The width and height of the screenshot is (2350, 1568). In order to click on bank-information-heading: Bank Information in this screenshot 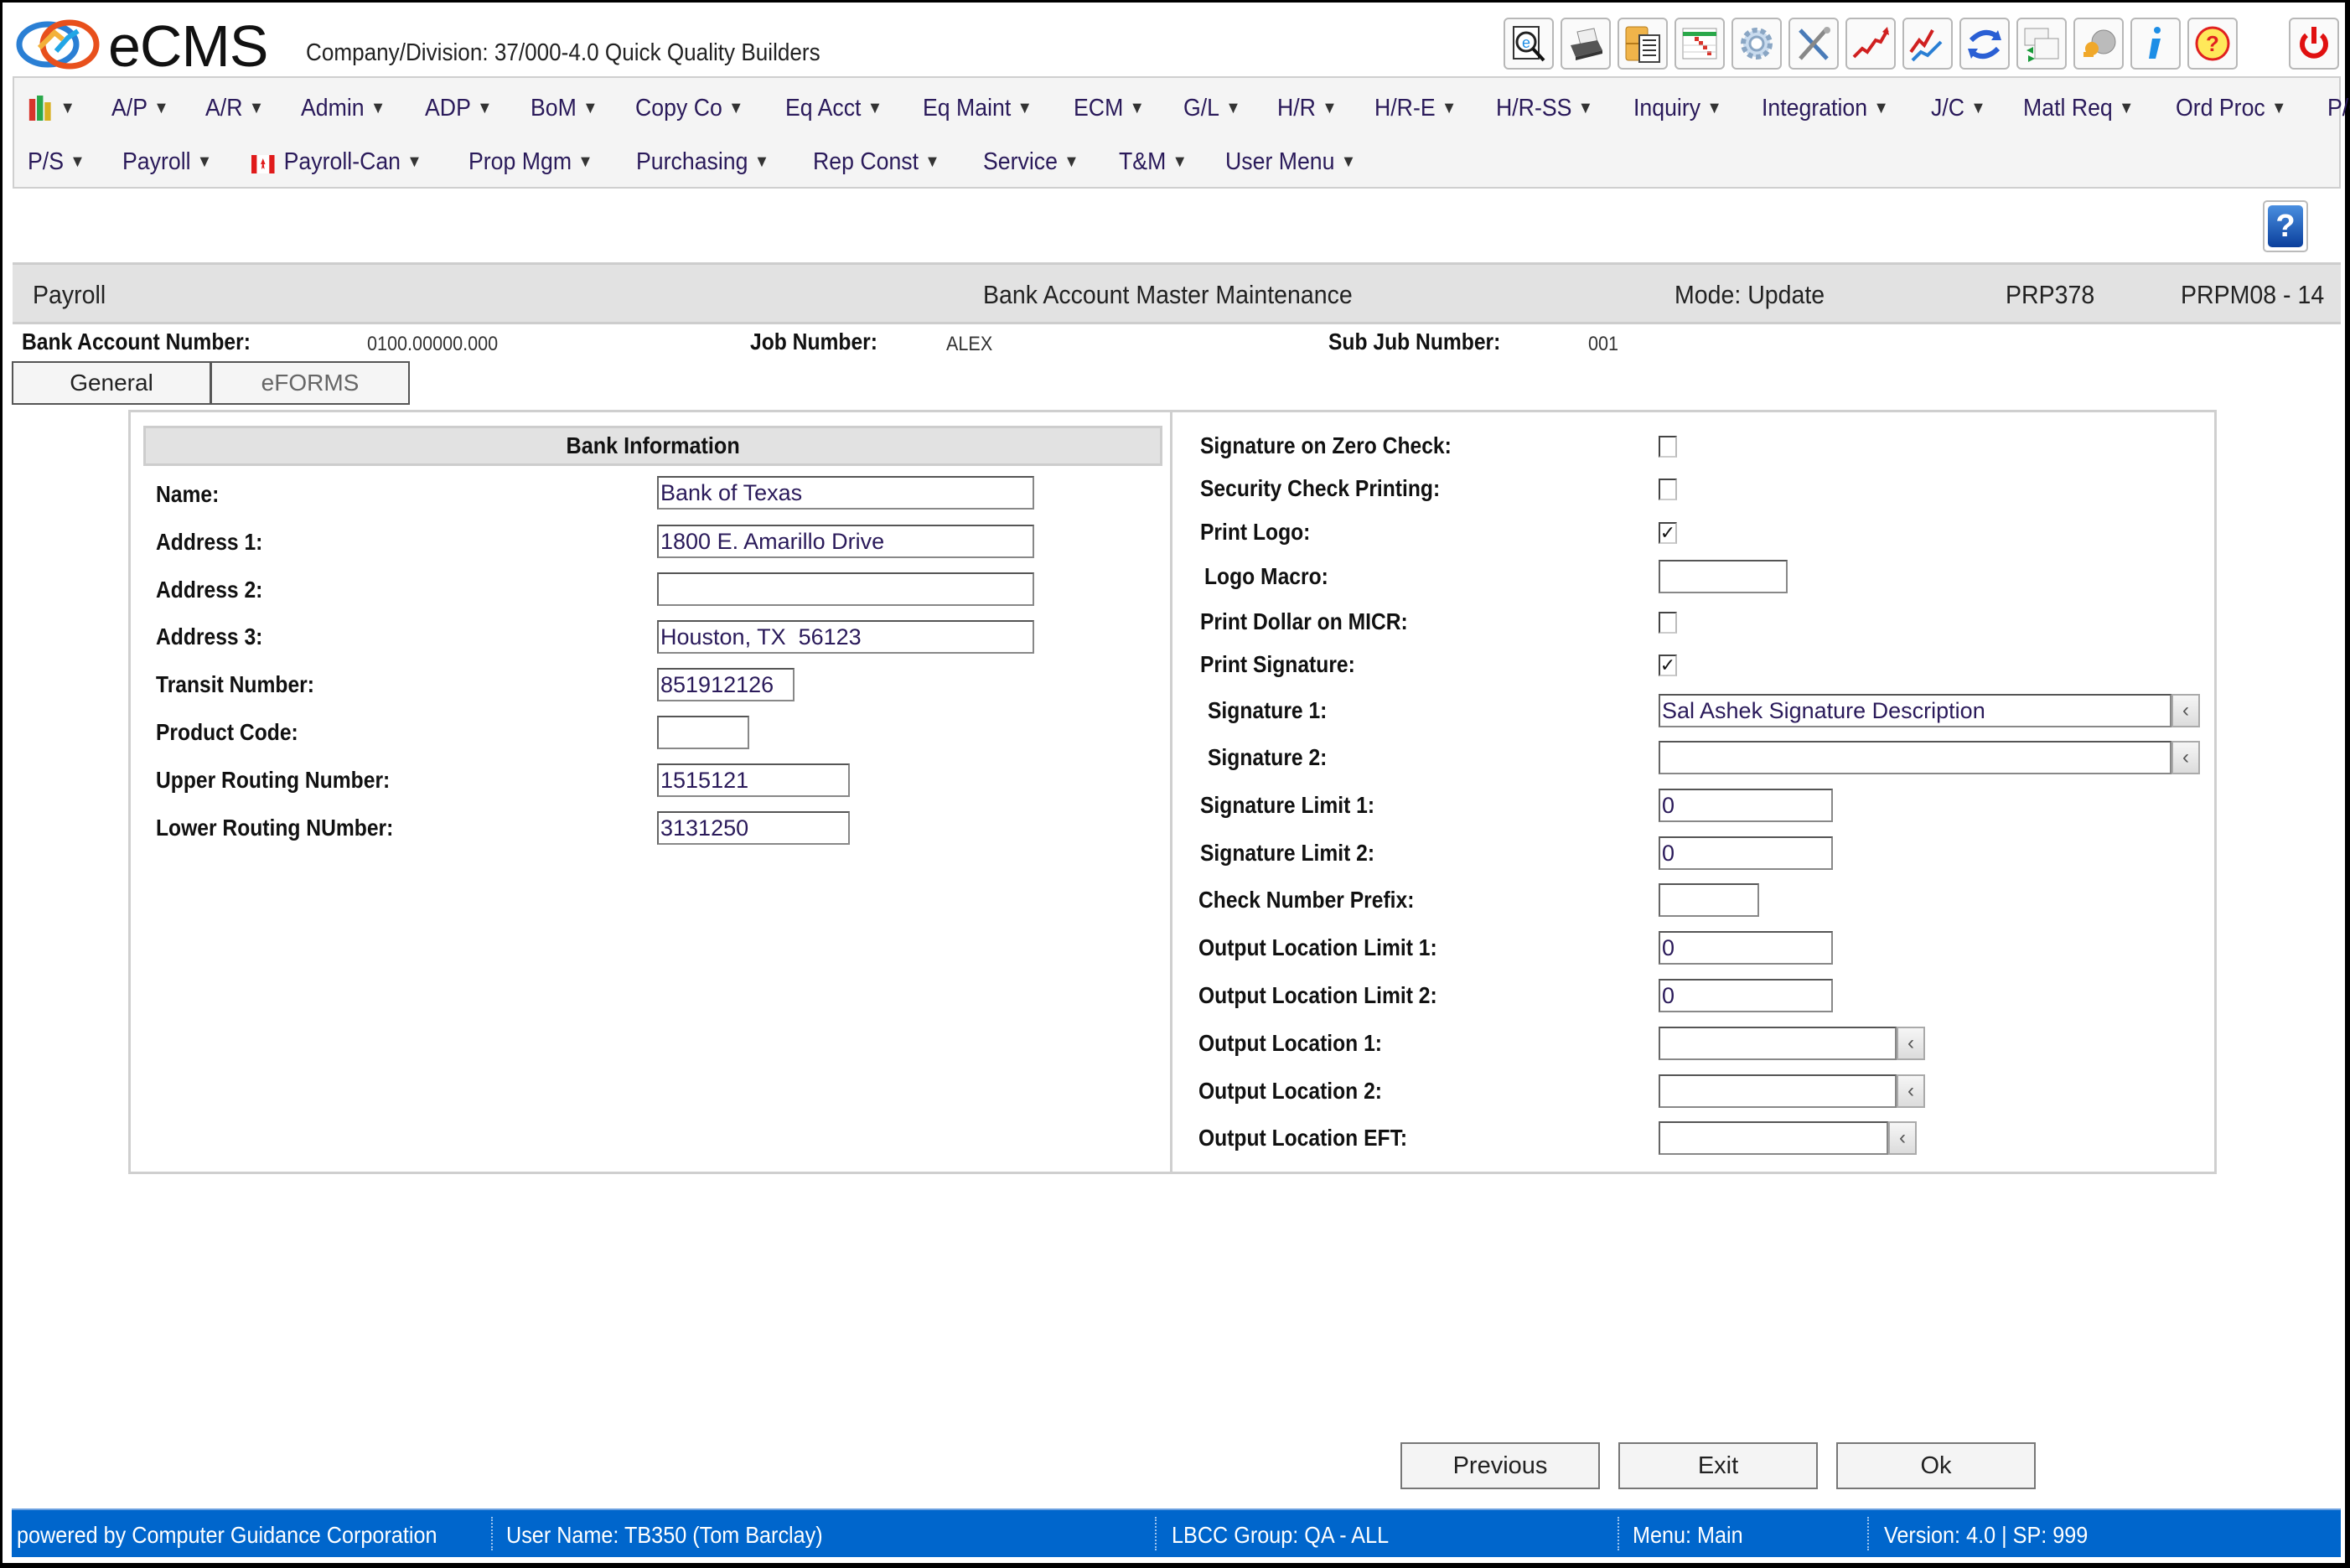, I will do `click(653, 446)`.